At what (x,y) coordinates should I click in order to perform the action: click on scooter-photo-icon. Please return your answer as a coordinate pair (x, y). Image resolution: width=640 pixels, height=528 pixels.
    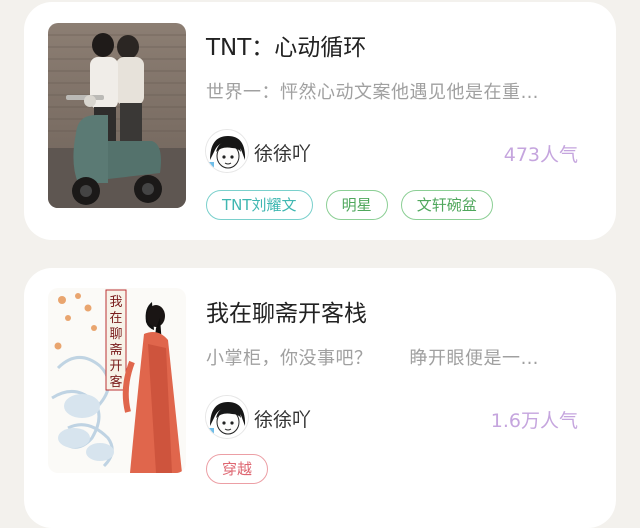
    Looking at the image, I should click on (117, 115).